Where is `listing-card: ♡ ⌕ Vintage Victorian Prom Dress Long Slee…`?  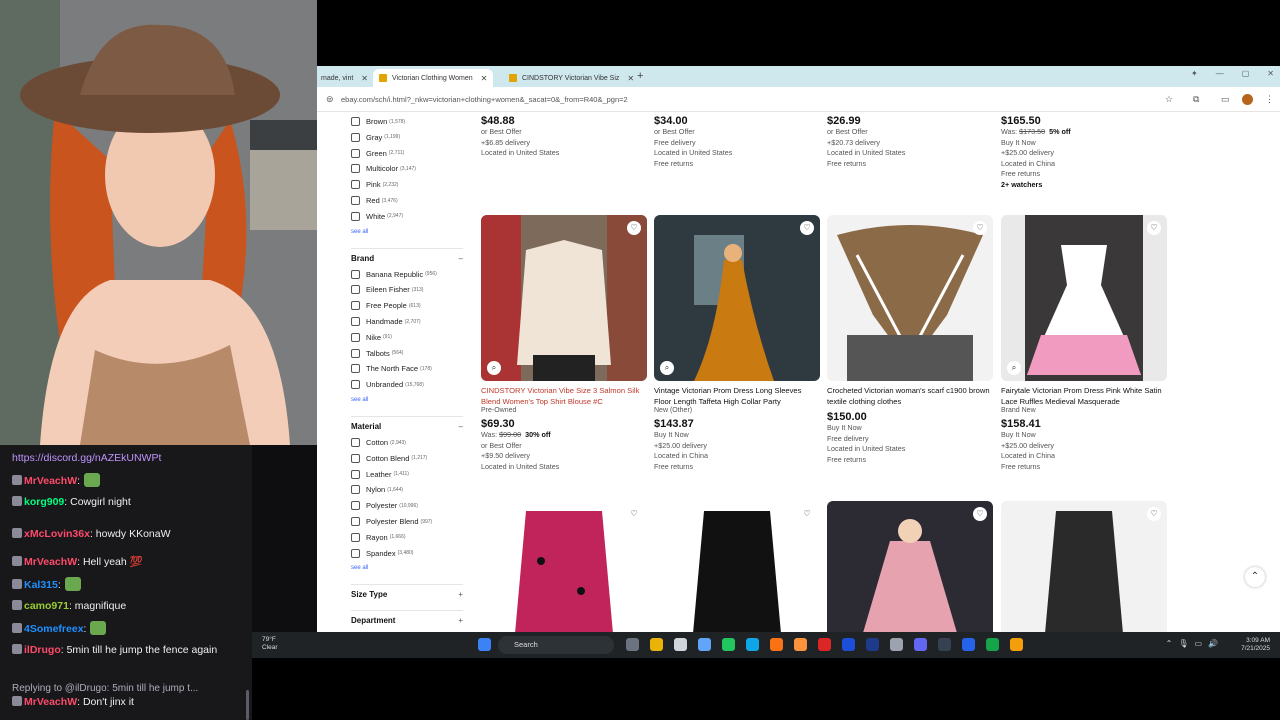
listing-card: ♡ ⌕ Vintage Victorian Prom Dress Long Slee… is located at coordinates (737, 343).